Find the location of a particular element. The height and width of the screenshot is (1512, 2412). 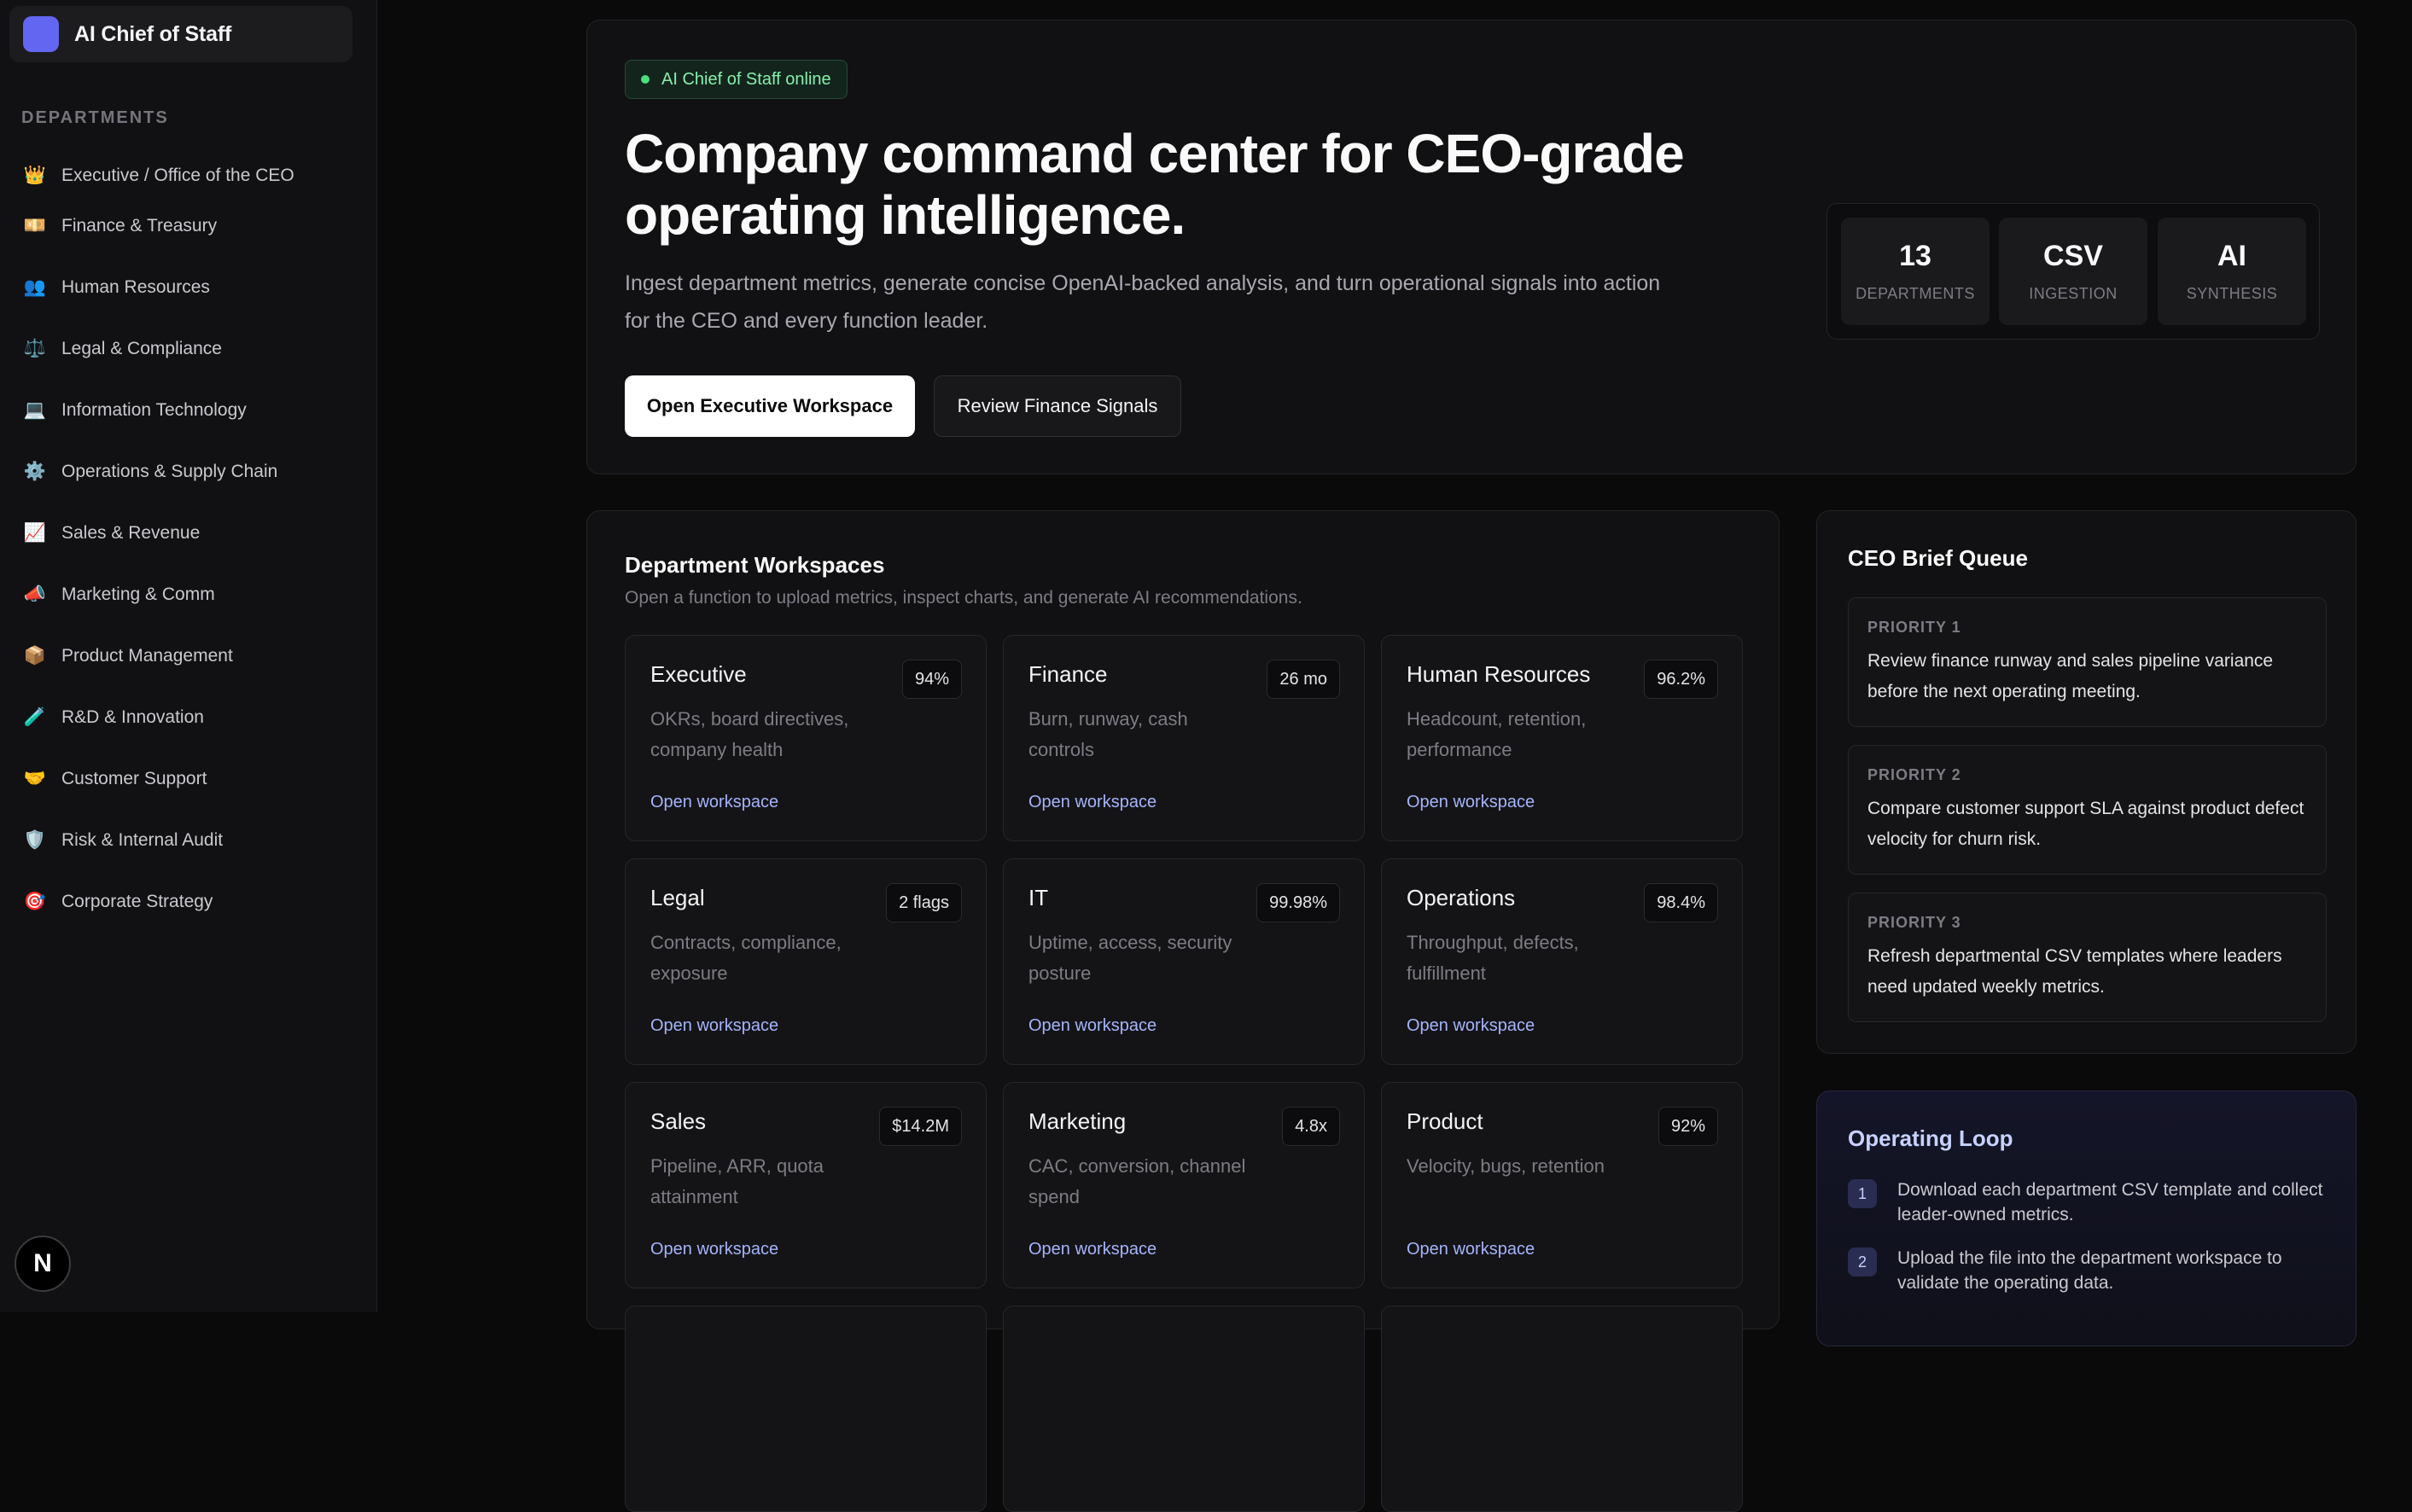

crown-icon: 👑 is located at coordinates (35, 175).